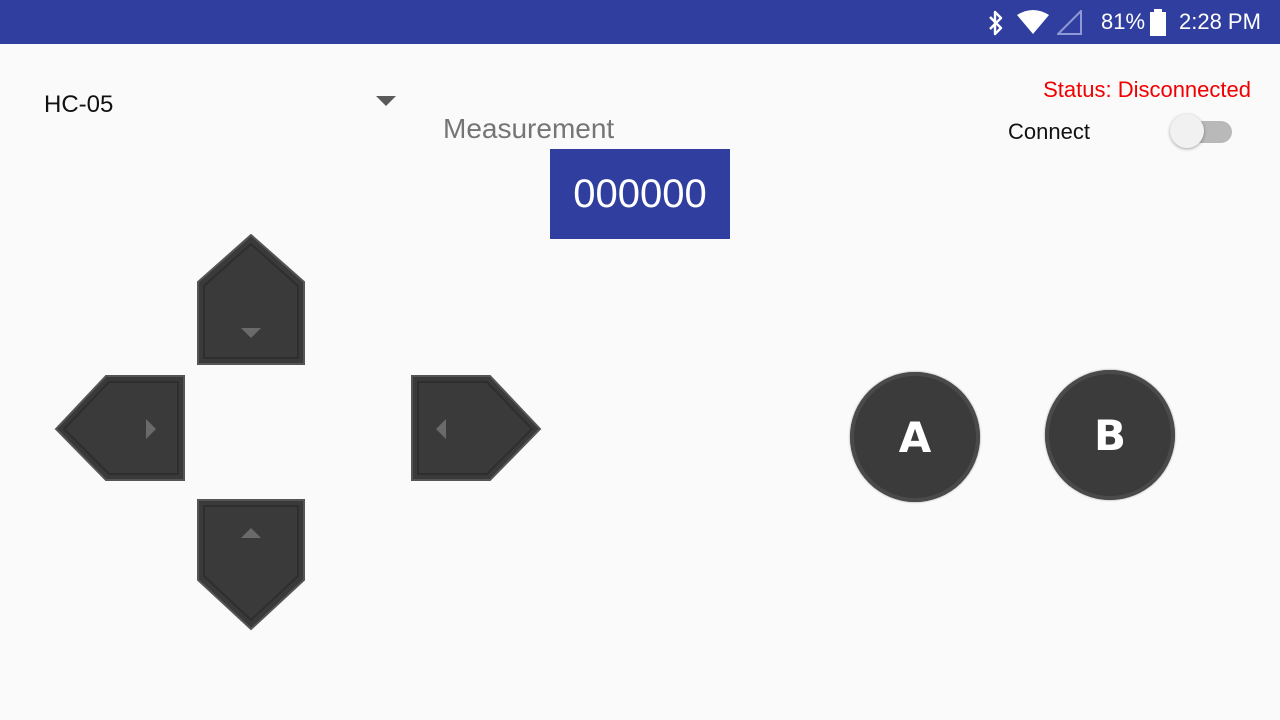 The image size is (1280, 720). I want to click on b-button: B, so click(1110, 435).